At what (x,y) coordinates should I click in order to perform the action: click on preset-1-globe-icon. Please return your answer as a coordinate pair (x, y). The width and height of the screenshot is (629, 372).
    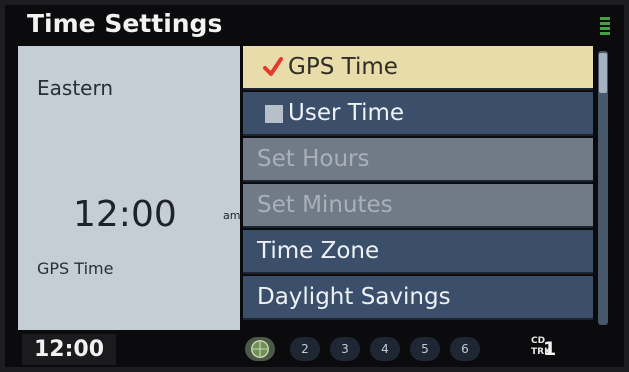
    Looking at the image, I should click on (260, 349).